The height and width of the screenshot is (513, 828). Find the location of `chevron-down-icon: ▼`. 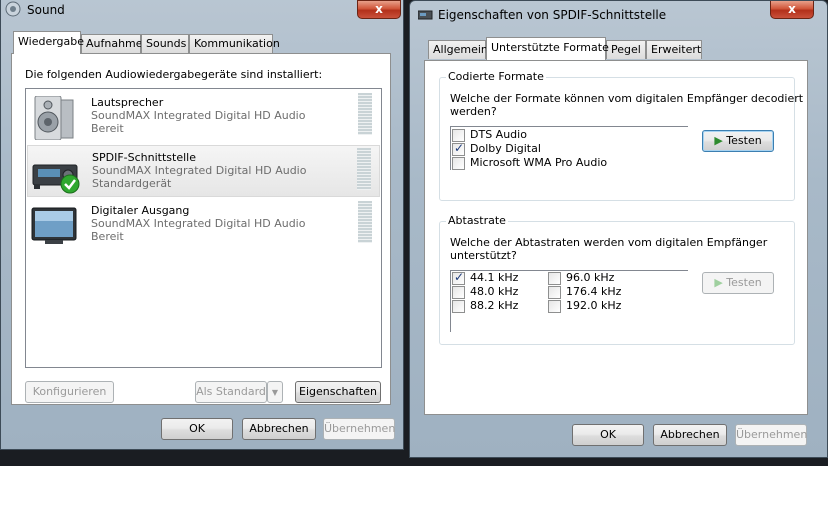

chevron-down-icon: ▼ is located at coordinates (275, 392).